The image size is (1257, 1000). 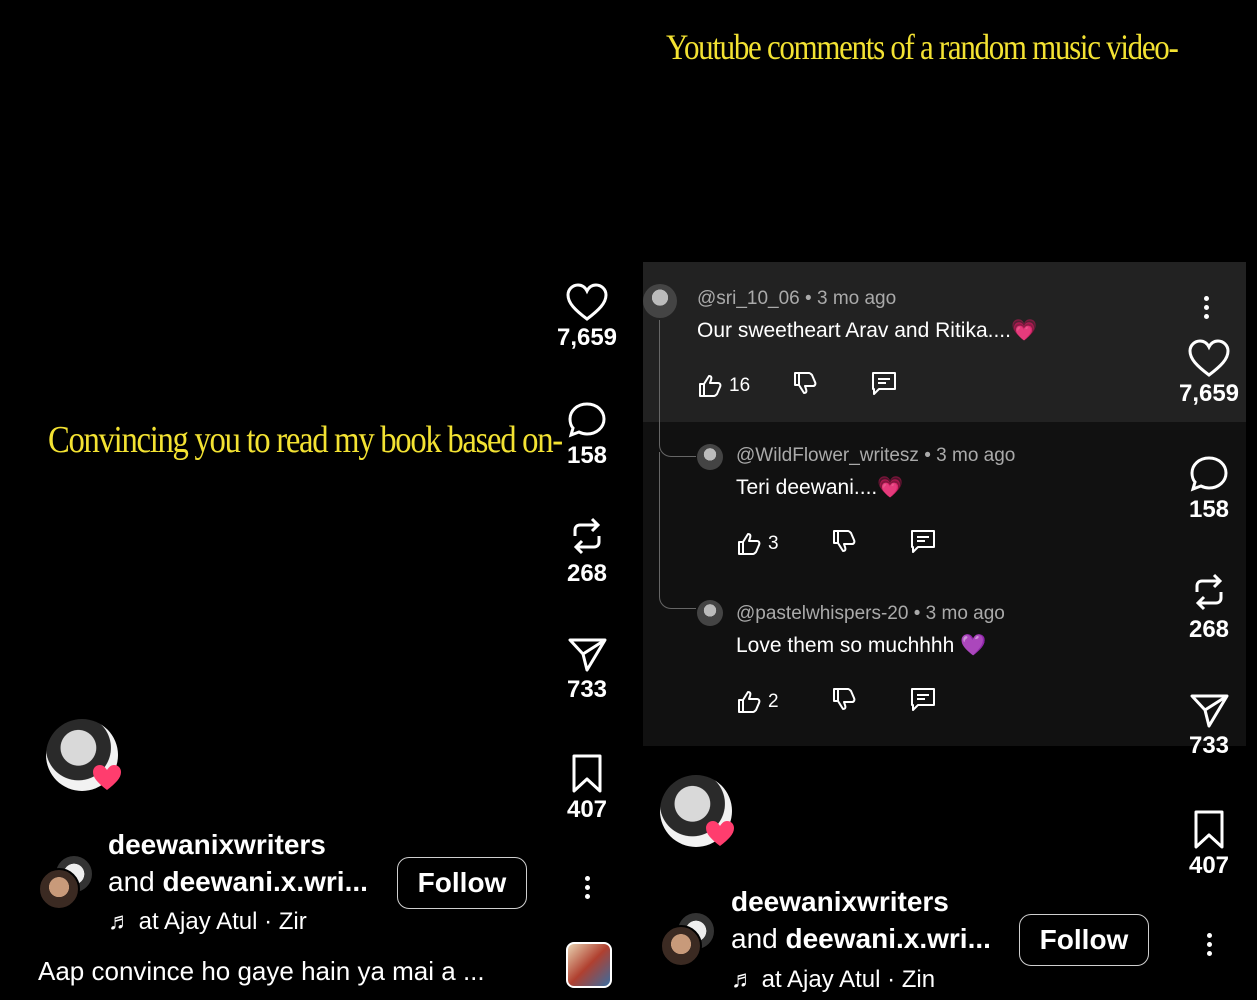 What do you see at coordinates (797, 298) in the screenshot?
I see `comment-meta: @sri_10_06 • 3 mo ago` at bounding box center [797, 298].